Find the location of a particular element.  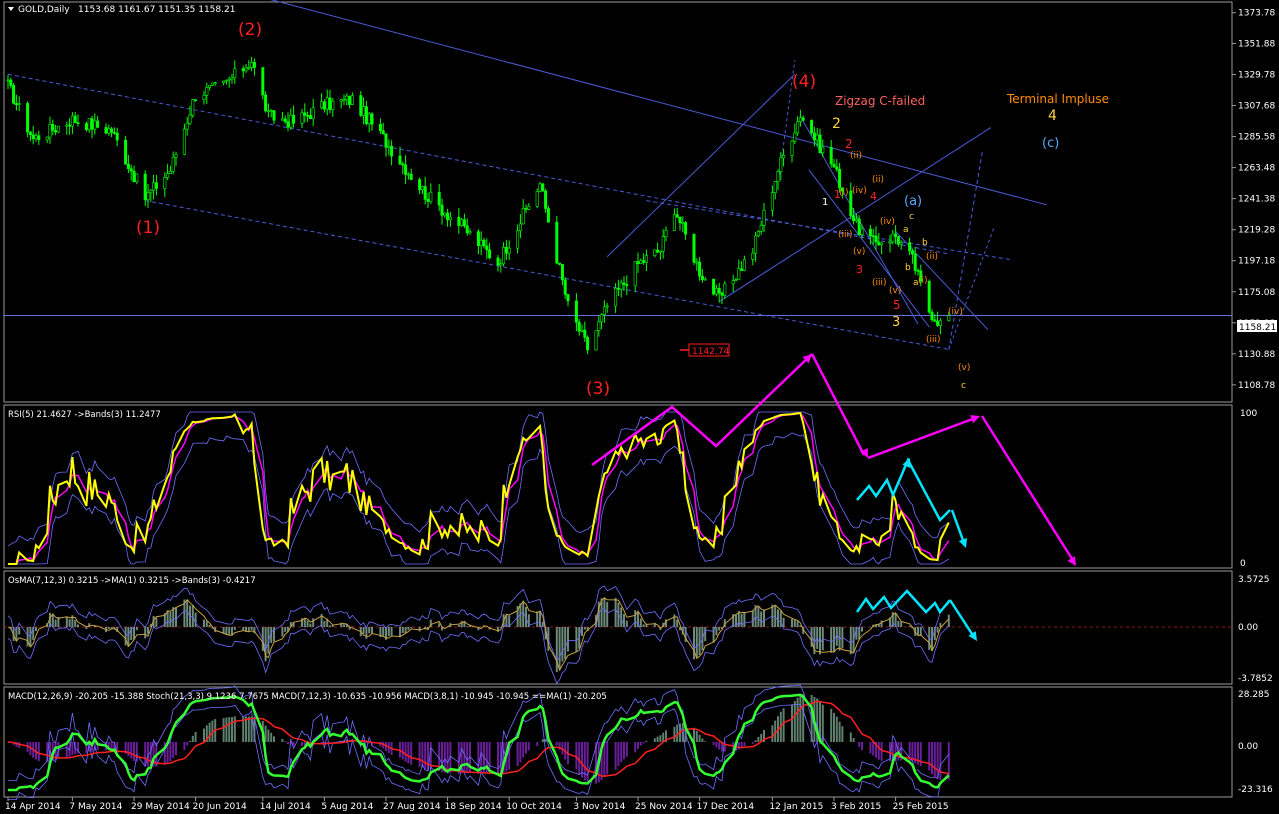

minor-ii-1: (ii) is located at coordinates (856, 156).